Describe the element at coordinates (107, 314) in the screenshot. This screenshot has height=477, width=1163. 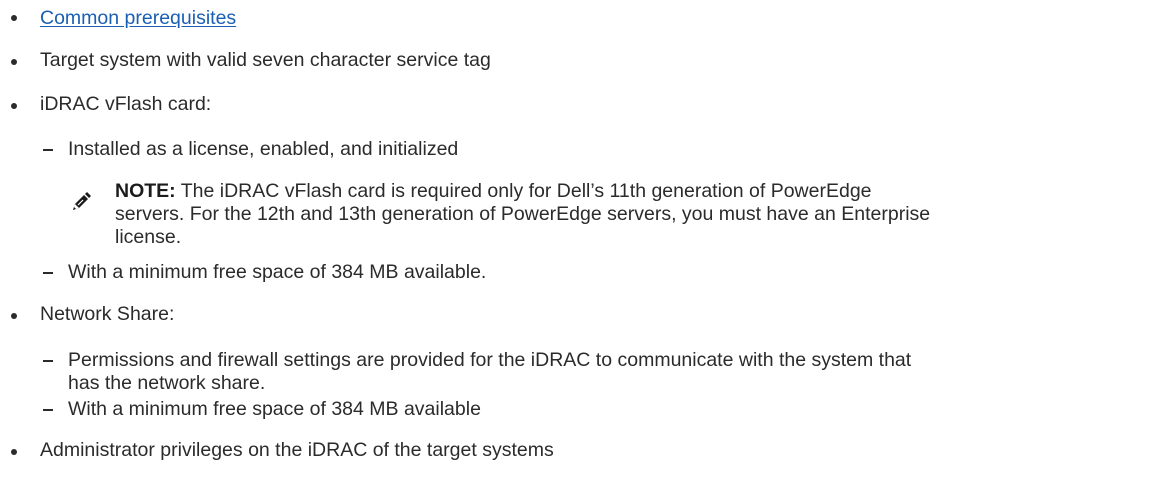
I see `list-item: Network Share:` at that location.